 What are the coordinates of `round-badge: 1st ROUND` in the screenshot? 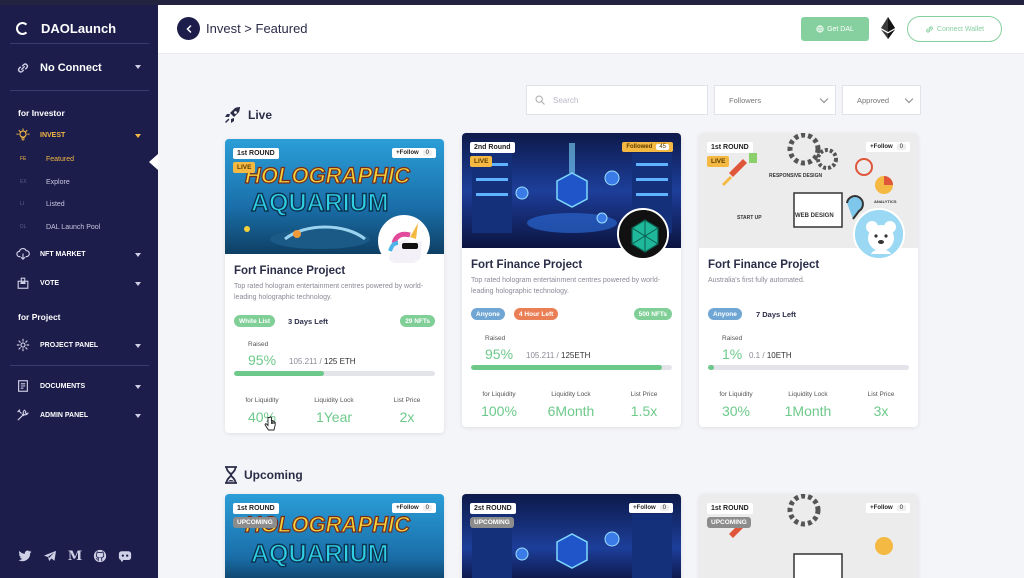 It's located at (730, 508).